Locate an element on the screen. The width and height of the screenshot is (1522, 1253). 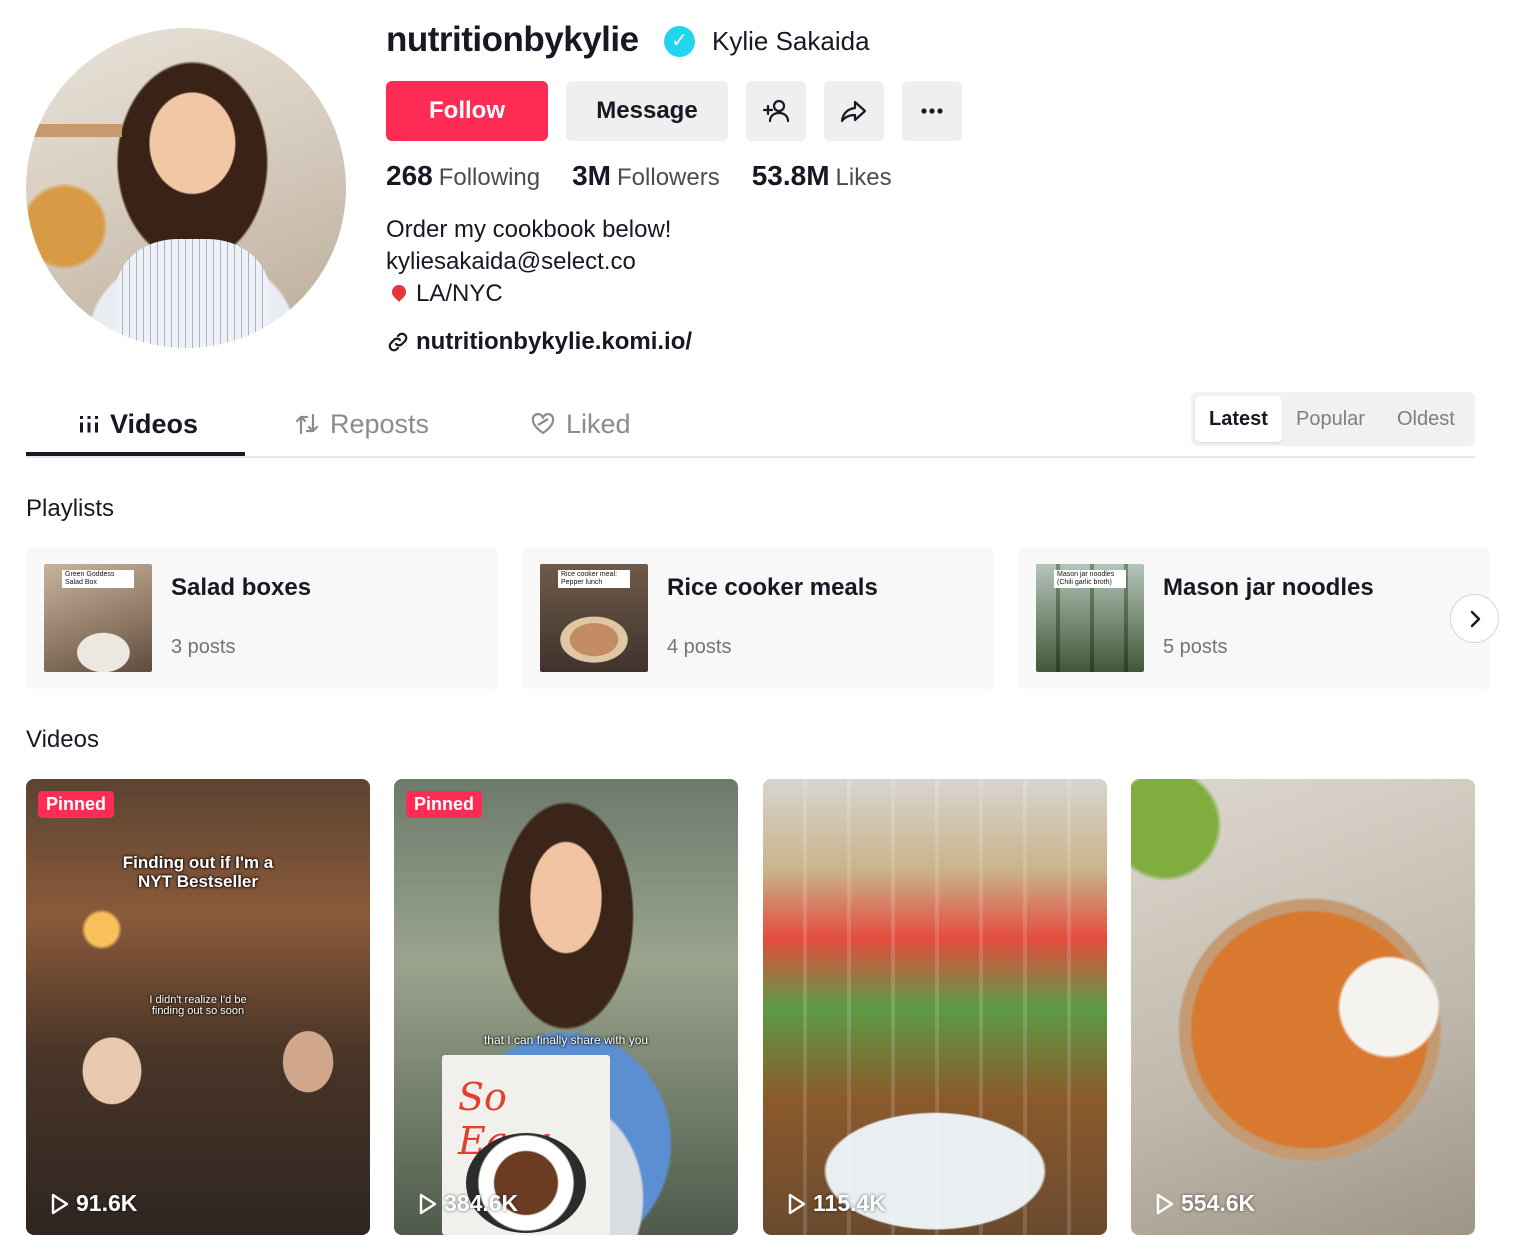
profile-link-text: nutritionbykylie.komi.io/ is located at coordinates (554, 341).